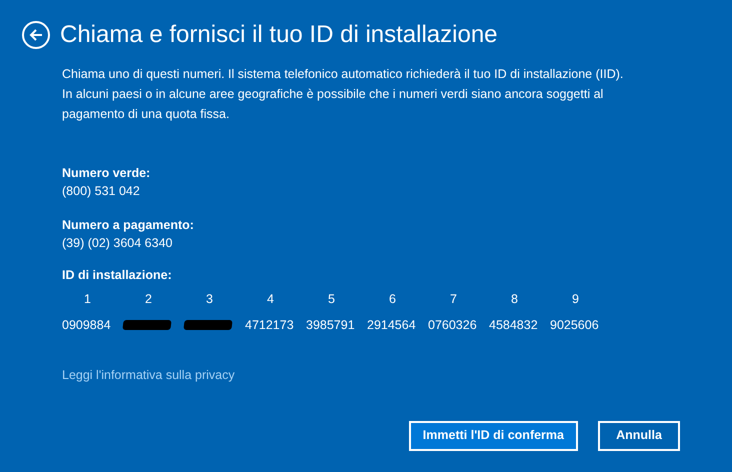 The width and height of the screenshot is (732, 472). Describe the element at coordinates (391, 325) in the screenshot. I see `id-group-value: 2914564` at that location.